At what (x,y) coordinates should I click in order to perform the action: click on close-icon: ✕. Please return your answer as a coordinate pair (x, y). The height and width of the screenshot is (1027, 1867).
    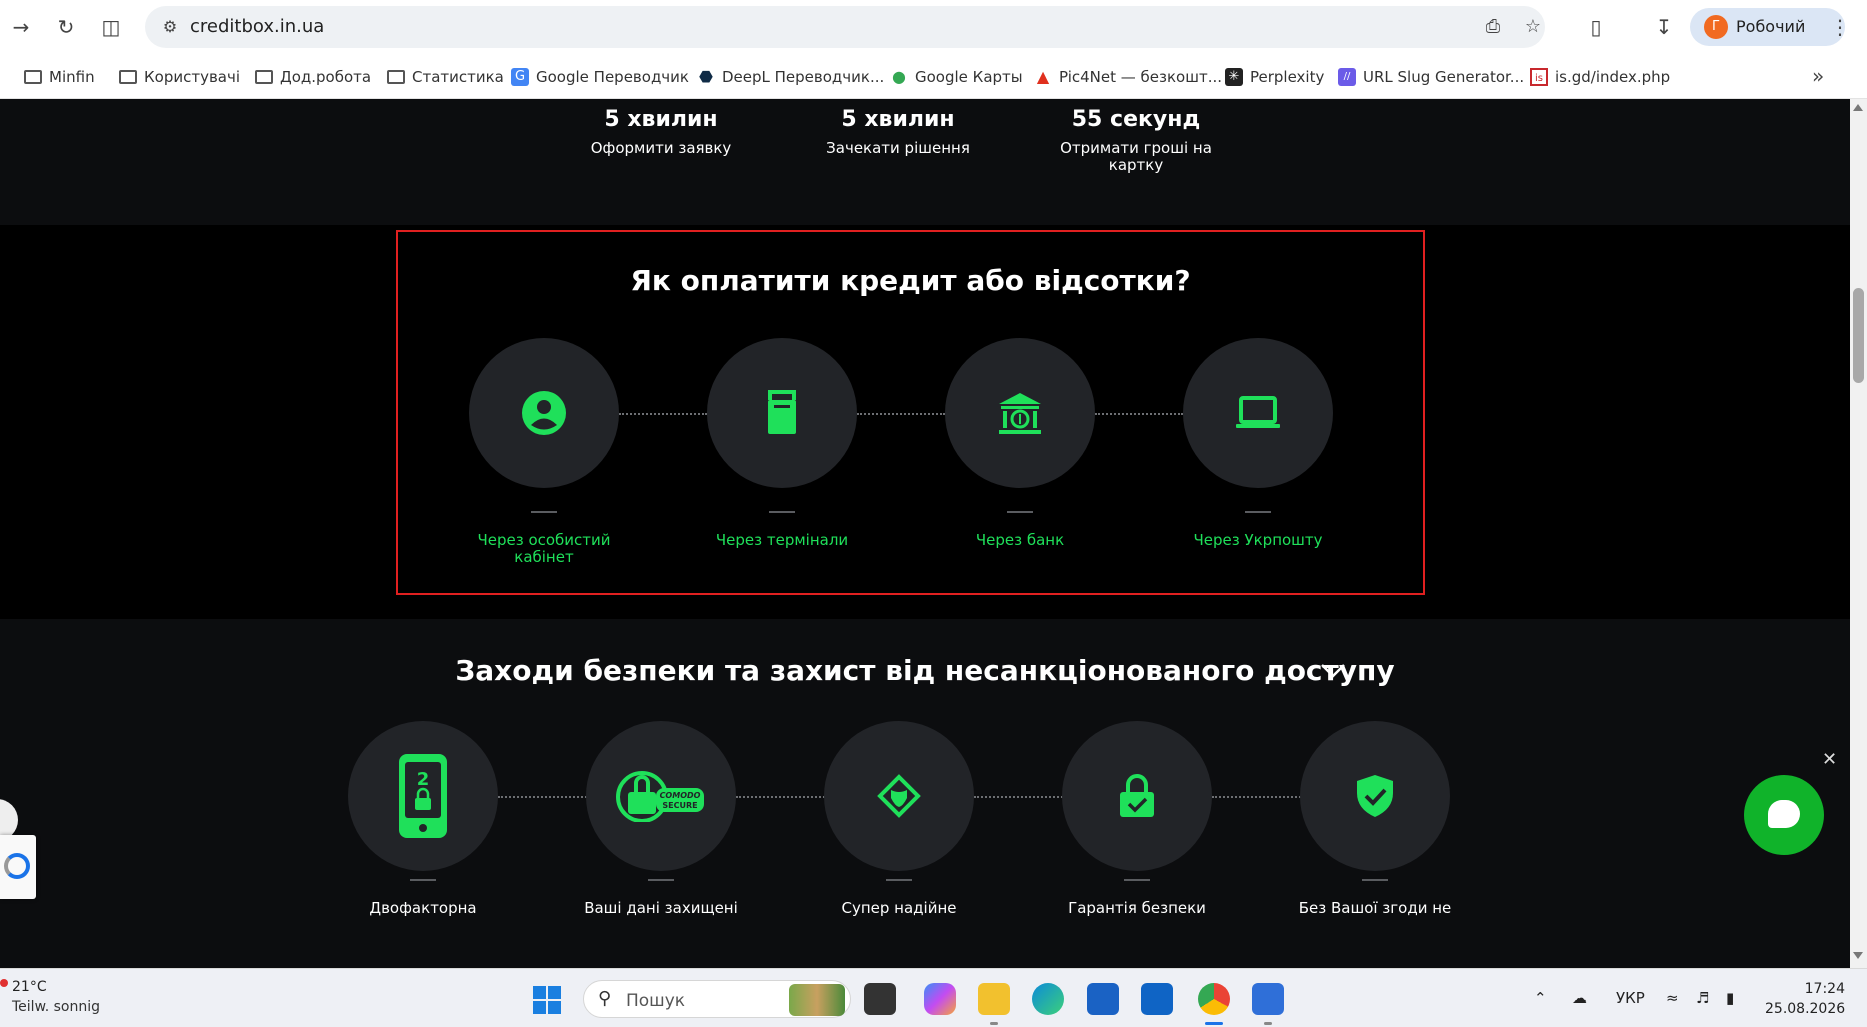
    Looking at the image, I should click on (1829, 759).